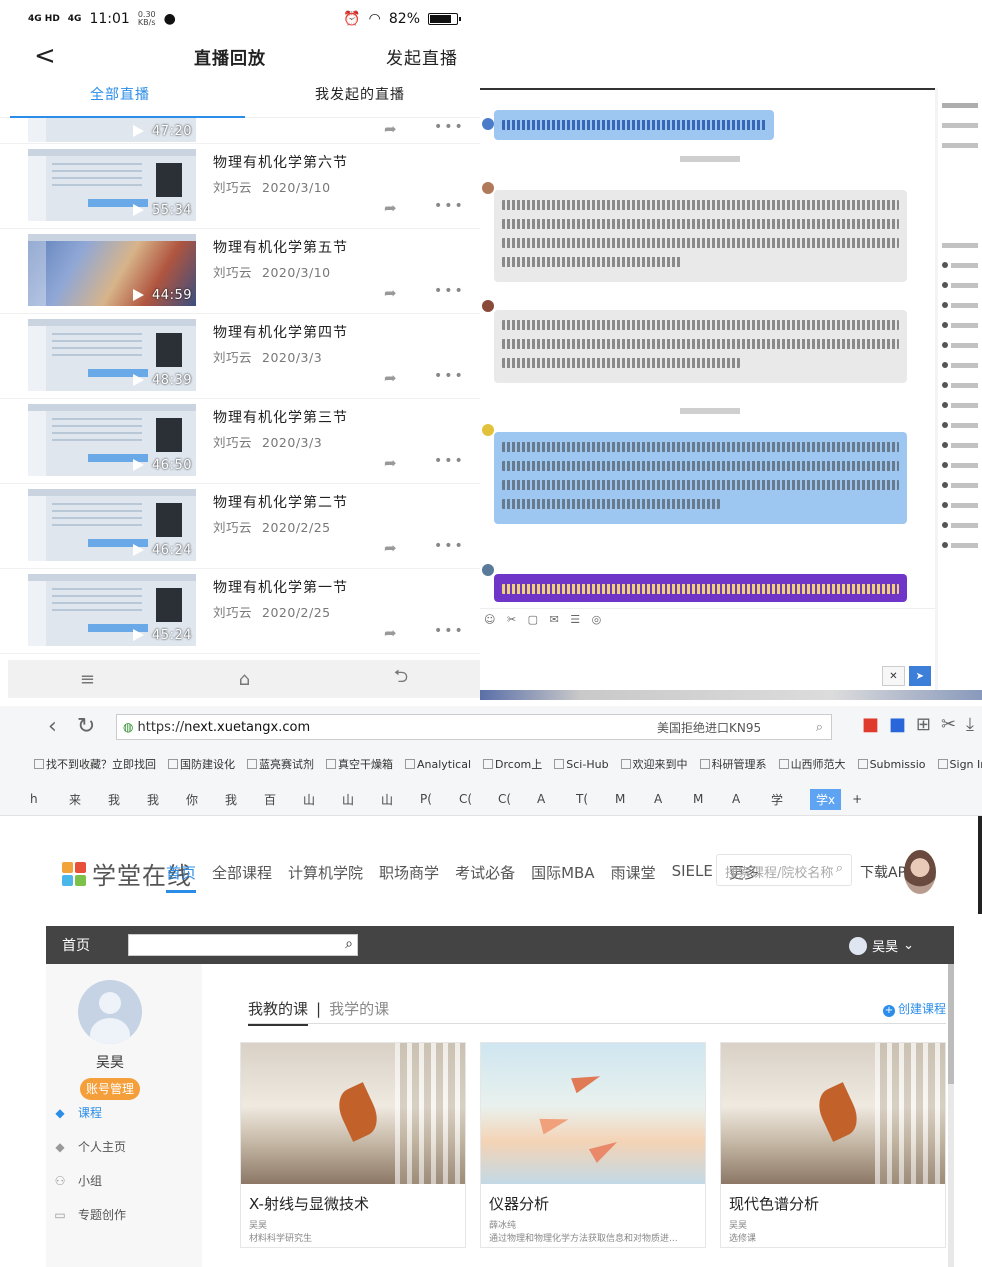 Image resolution: width=982 pixels, height=1267 pixels. Describe the element at coordinates (401, 679) in the screenshot. I see `back-key-icon: ⮌` at that location.